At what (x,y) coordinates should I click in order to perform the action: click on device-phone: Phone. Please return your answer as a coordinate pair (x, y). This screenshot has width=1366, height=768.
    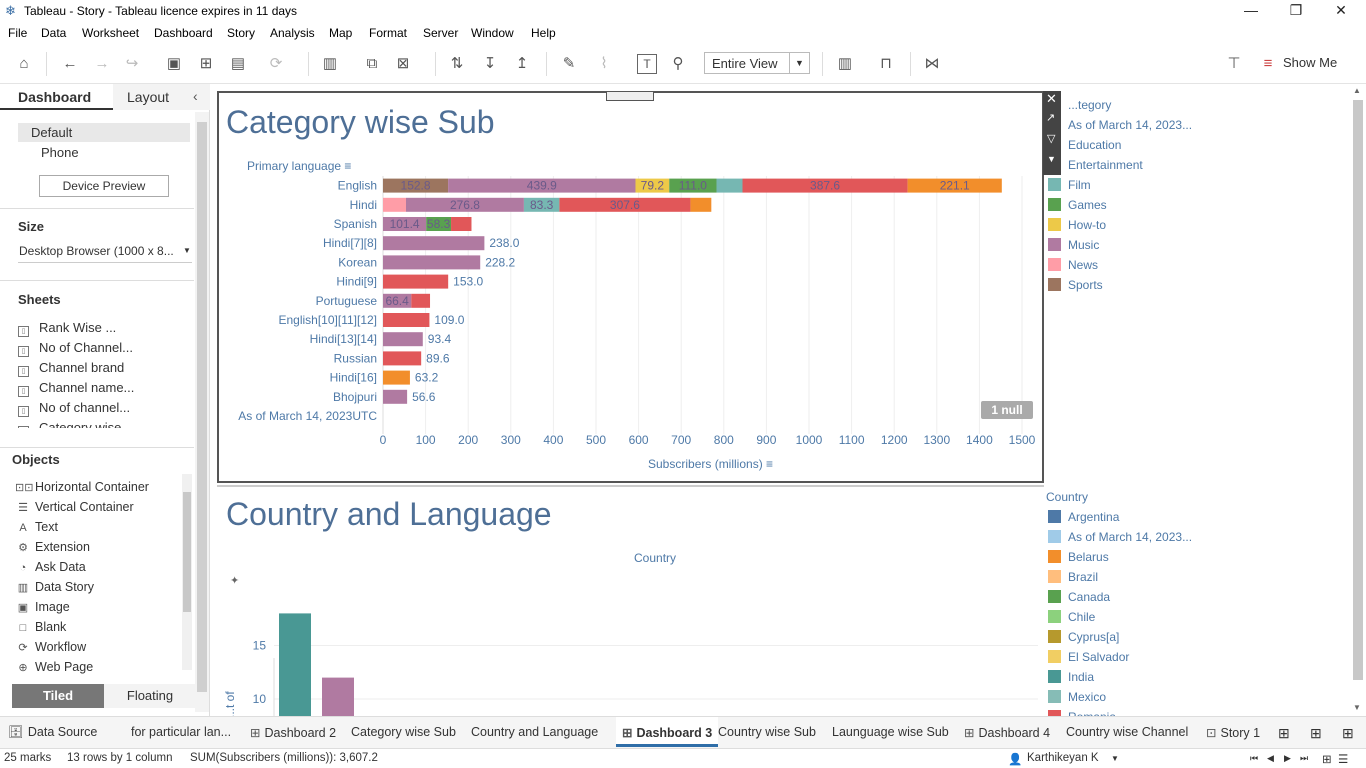
    Looking at the image, I should click on (60, 152).